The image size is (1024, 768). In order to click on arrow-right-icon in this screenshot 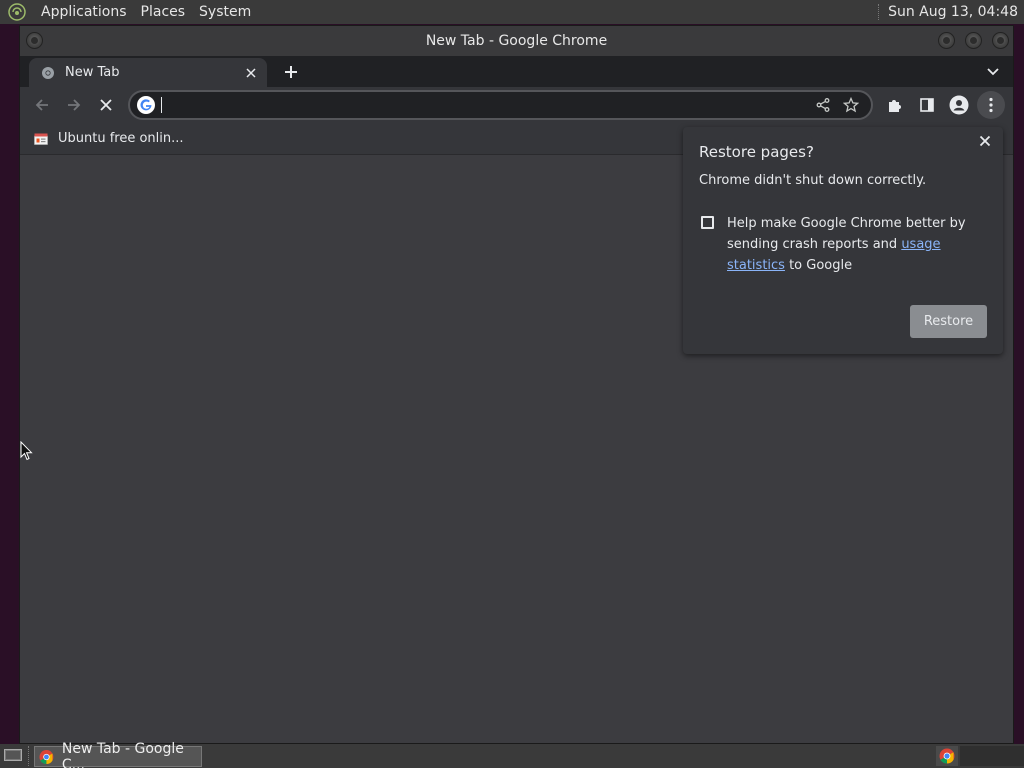, I will do `click(74, 105)`.